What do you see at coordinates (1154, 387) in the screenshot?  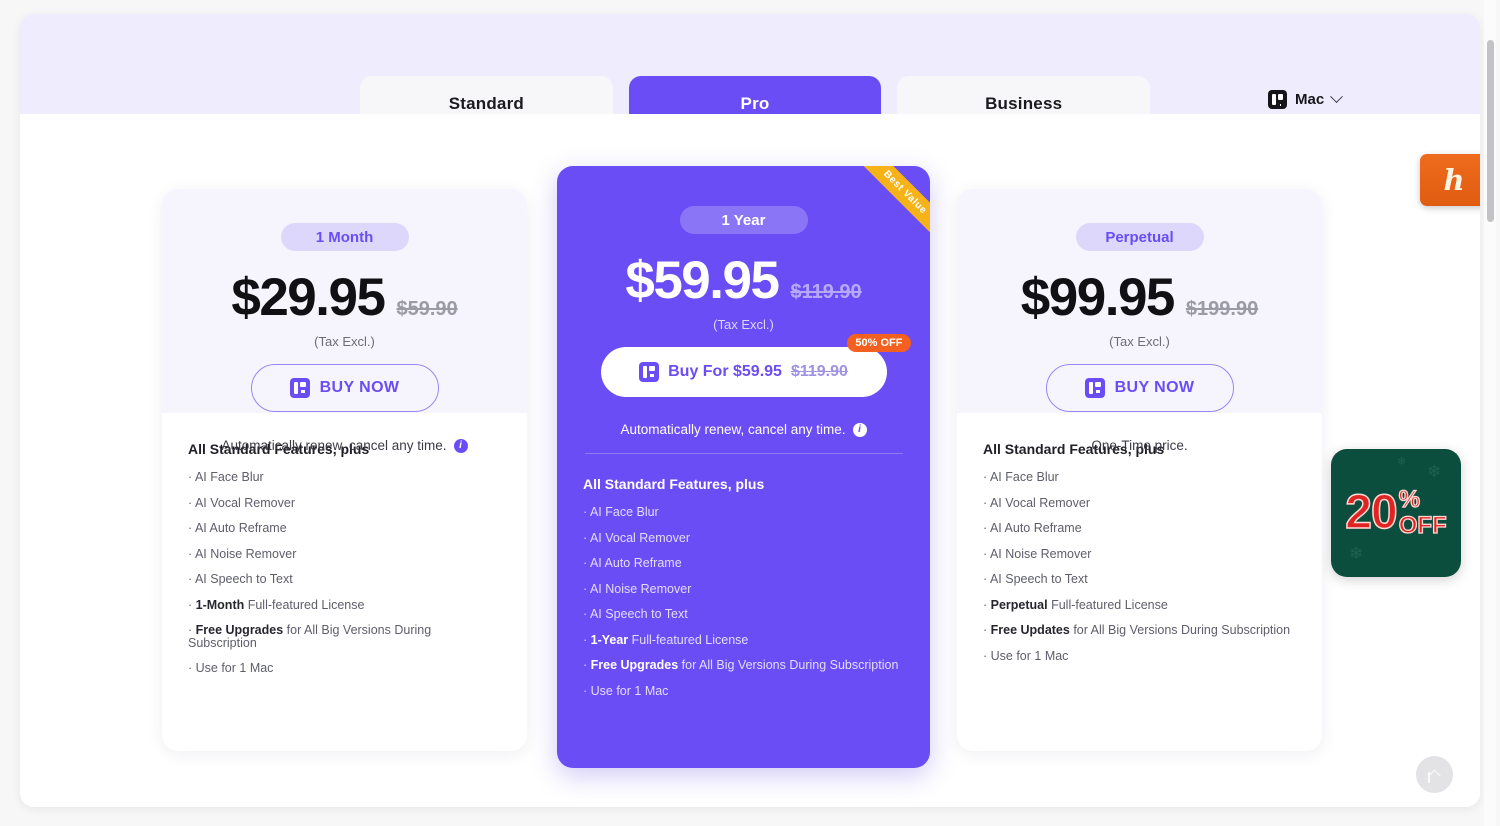 I see `card-3-buy-label: BUY NOW` at bounding box center [1154, 387].